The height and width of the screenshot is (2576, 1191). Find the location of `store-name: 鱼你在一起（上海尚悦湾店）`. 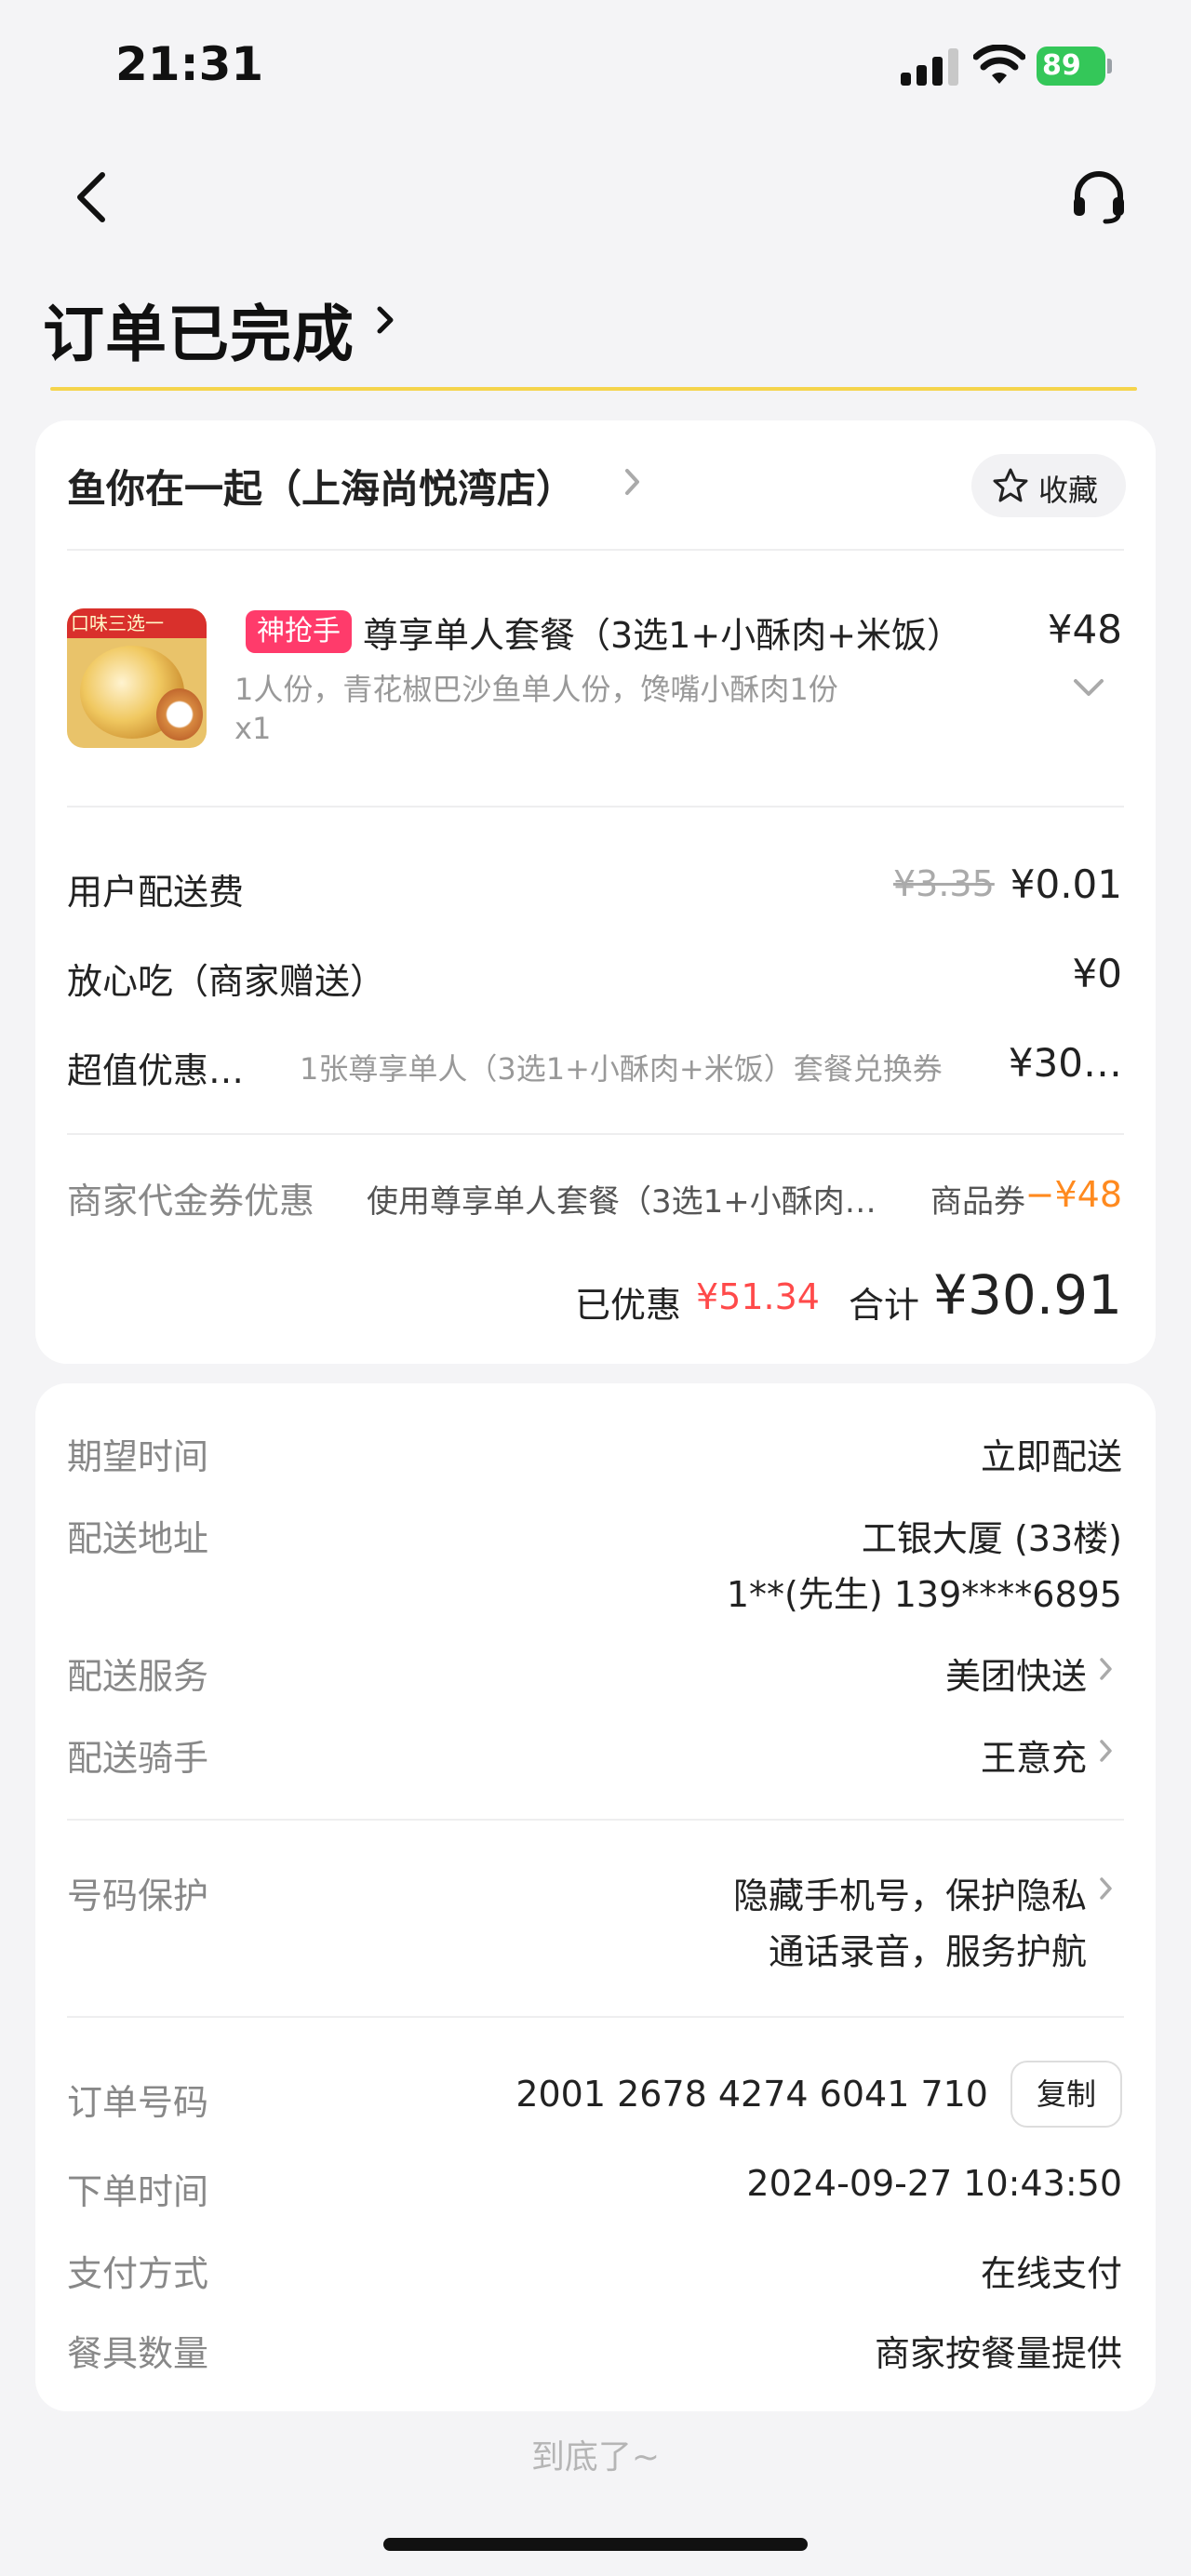

store-name: 鱼你在一起（上海尚悦湾店） is located at coordinates (321, 486).